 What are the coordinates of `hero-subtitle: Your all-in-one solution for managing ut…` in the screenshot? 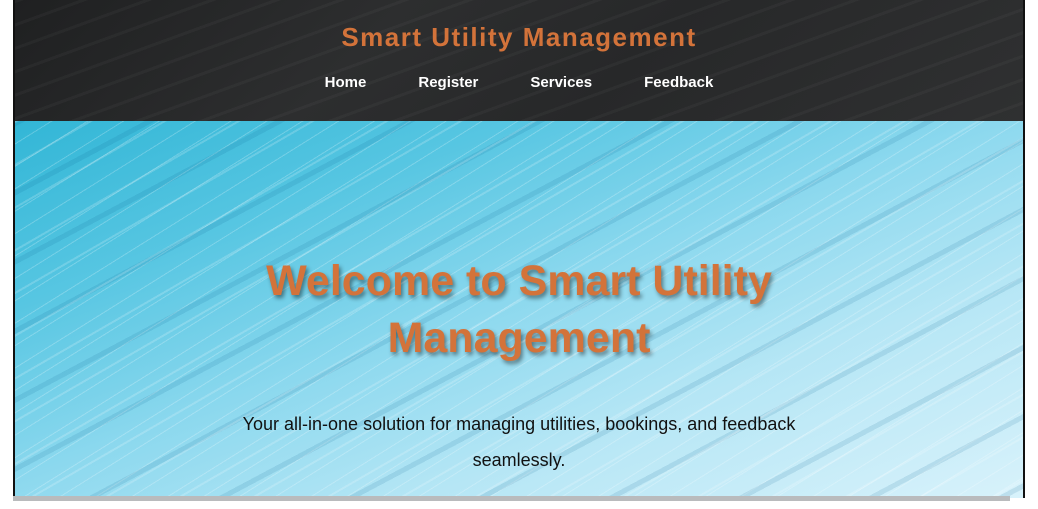 It's located at (519, 442).